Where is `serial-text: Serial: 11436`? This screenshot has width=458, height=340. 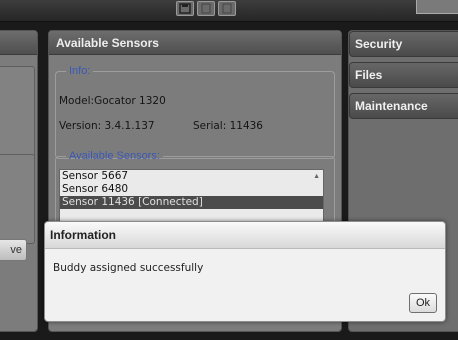
serial-text: Serial: 11436 is located at coordinates (228, 126).